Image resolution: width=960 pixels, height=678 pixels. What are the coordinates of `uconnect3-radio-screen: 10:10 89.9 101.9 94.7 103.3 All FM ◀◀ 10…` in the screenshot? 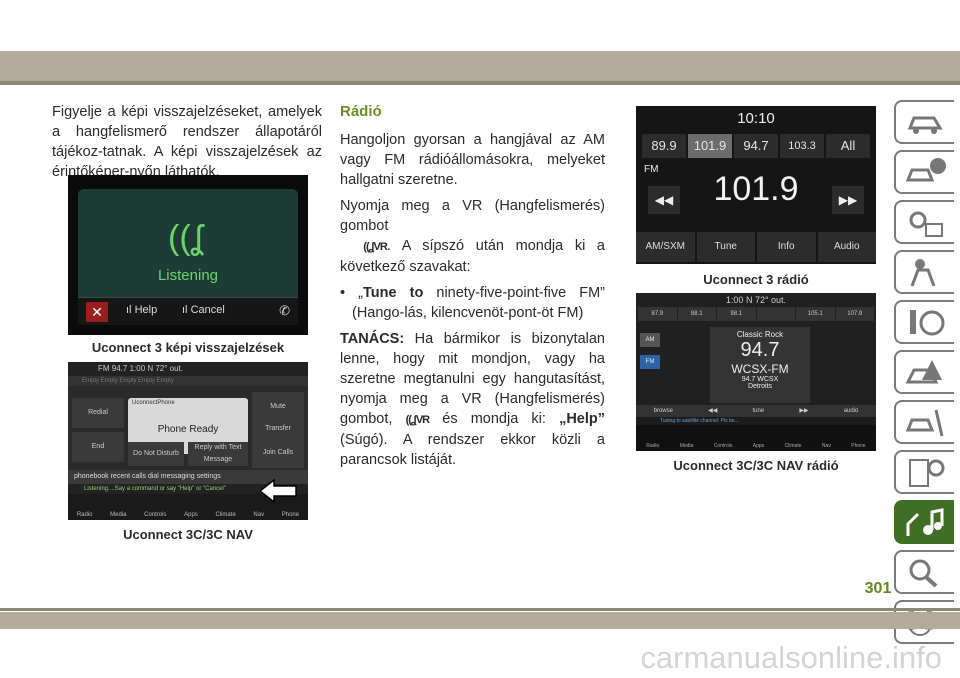 It's located at (756, 185).